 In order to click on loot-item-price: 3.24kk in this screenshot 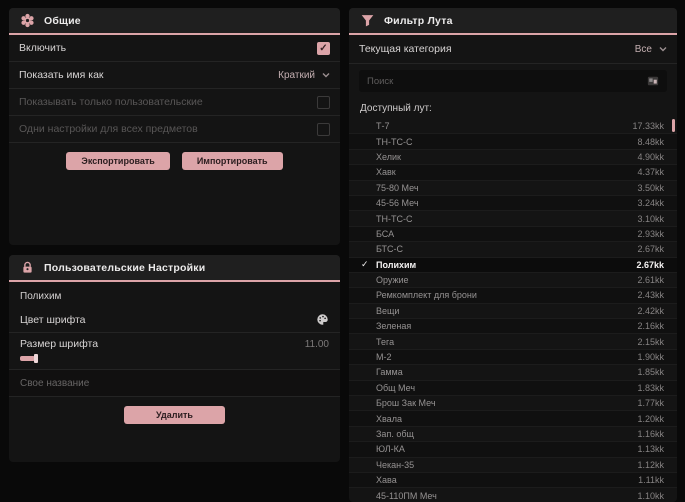, I will do `click(650, 203)`.